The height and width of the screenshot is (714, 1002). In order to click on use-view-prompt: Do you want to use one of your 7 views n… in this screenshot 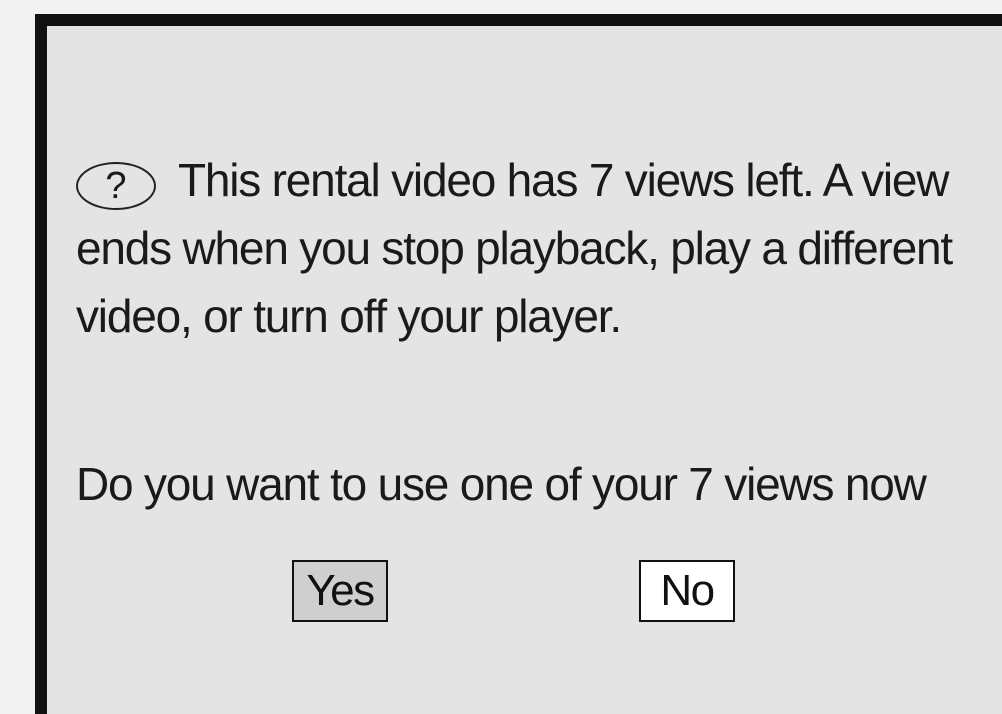, I will do `click(501, 484)`.